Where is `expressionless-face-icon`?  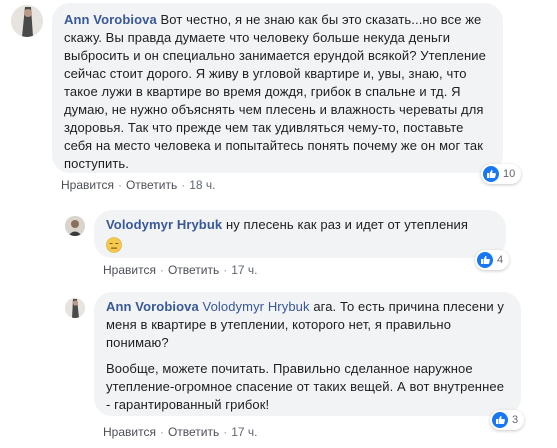
expressionless-face-icon is located at coordinates (114, 245).